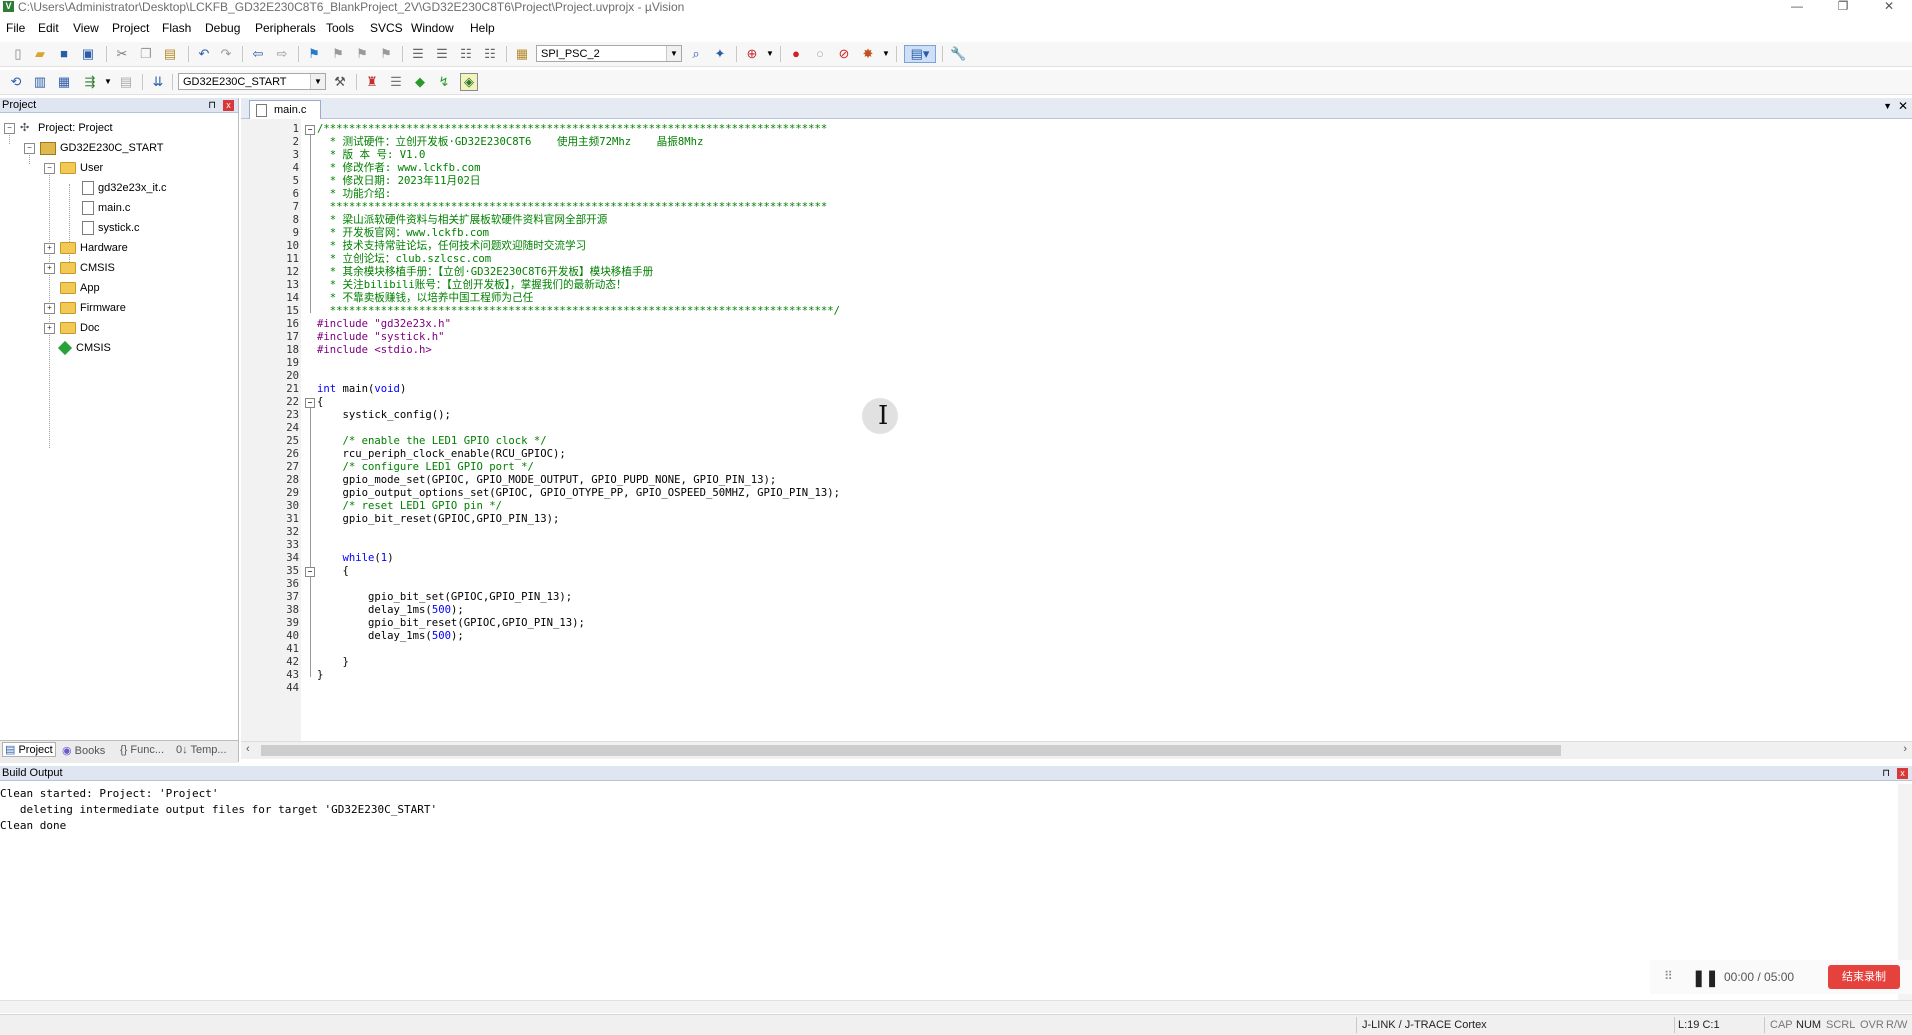 This screenshot has width=1912, height=1035. I want to click on code-line: * 功能介绍:, so click(1107, 194).